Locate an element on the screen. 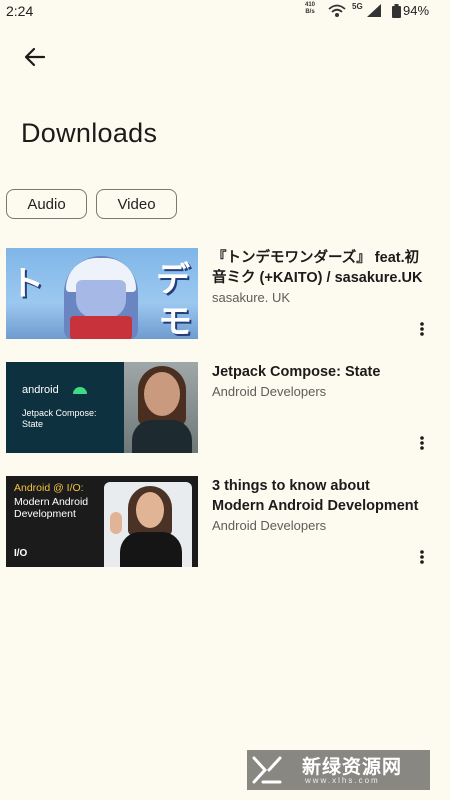 The image size is (450, 800). arrow-back-icon is located at coordinates (35, 57).